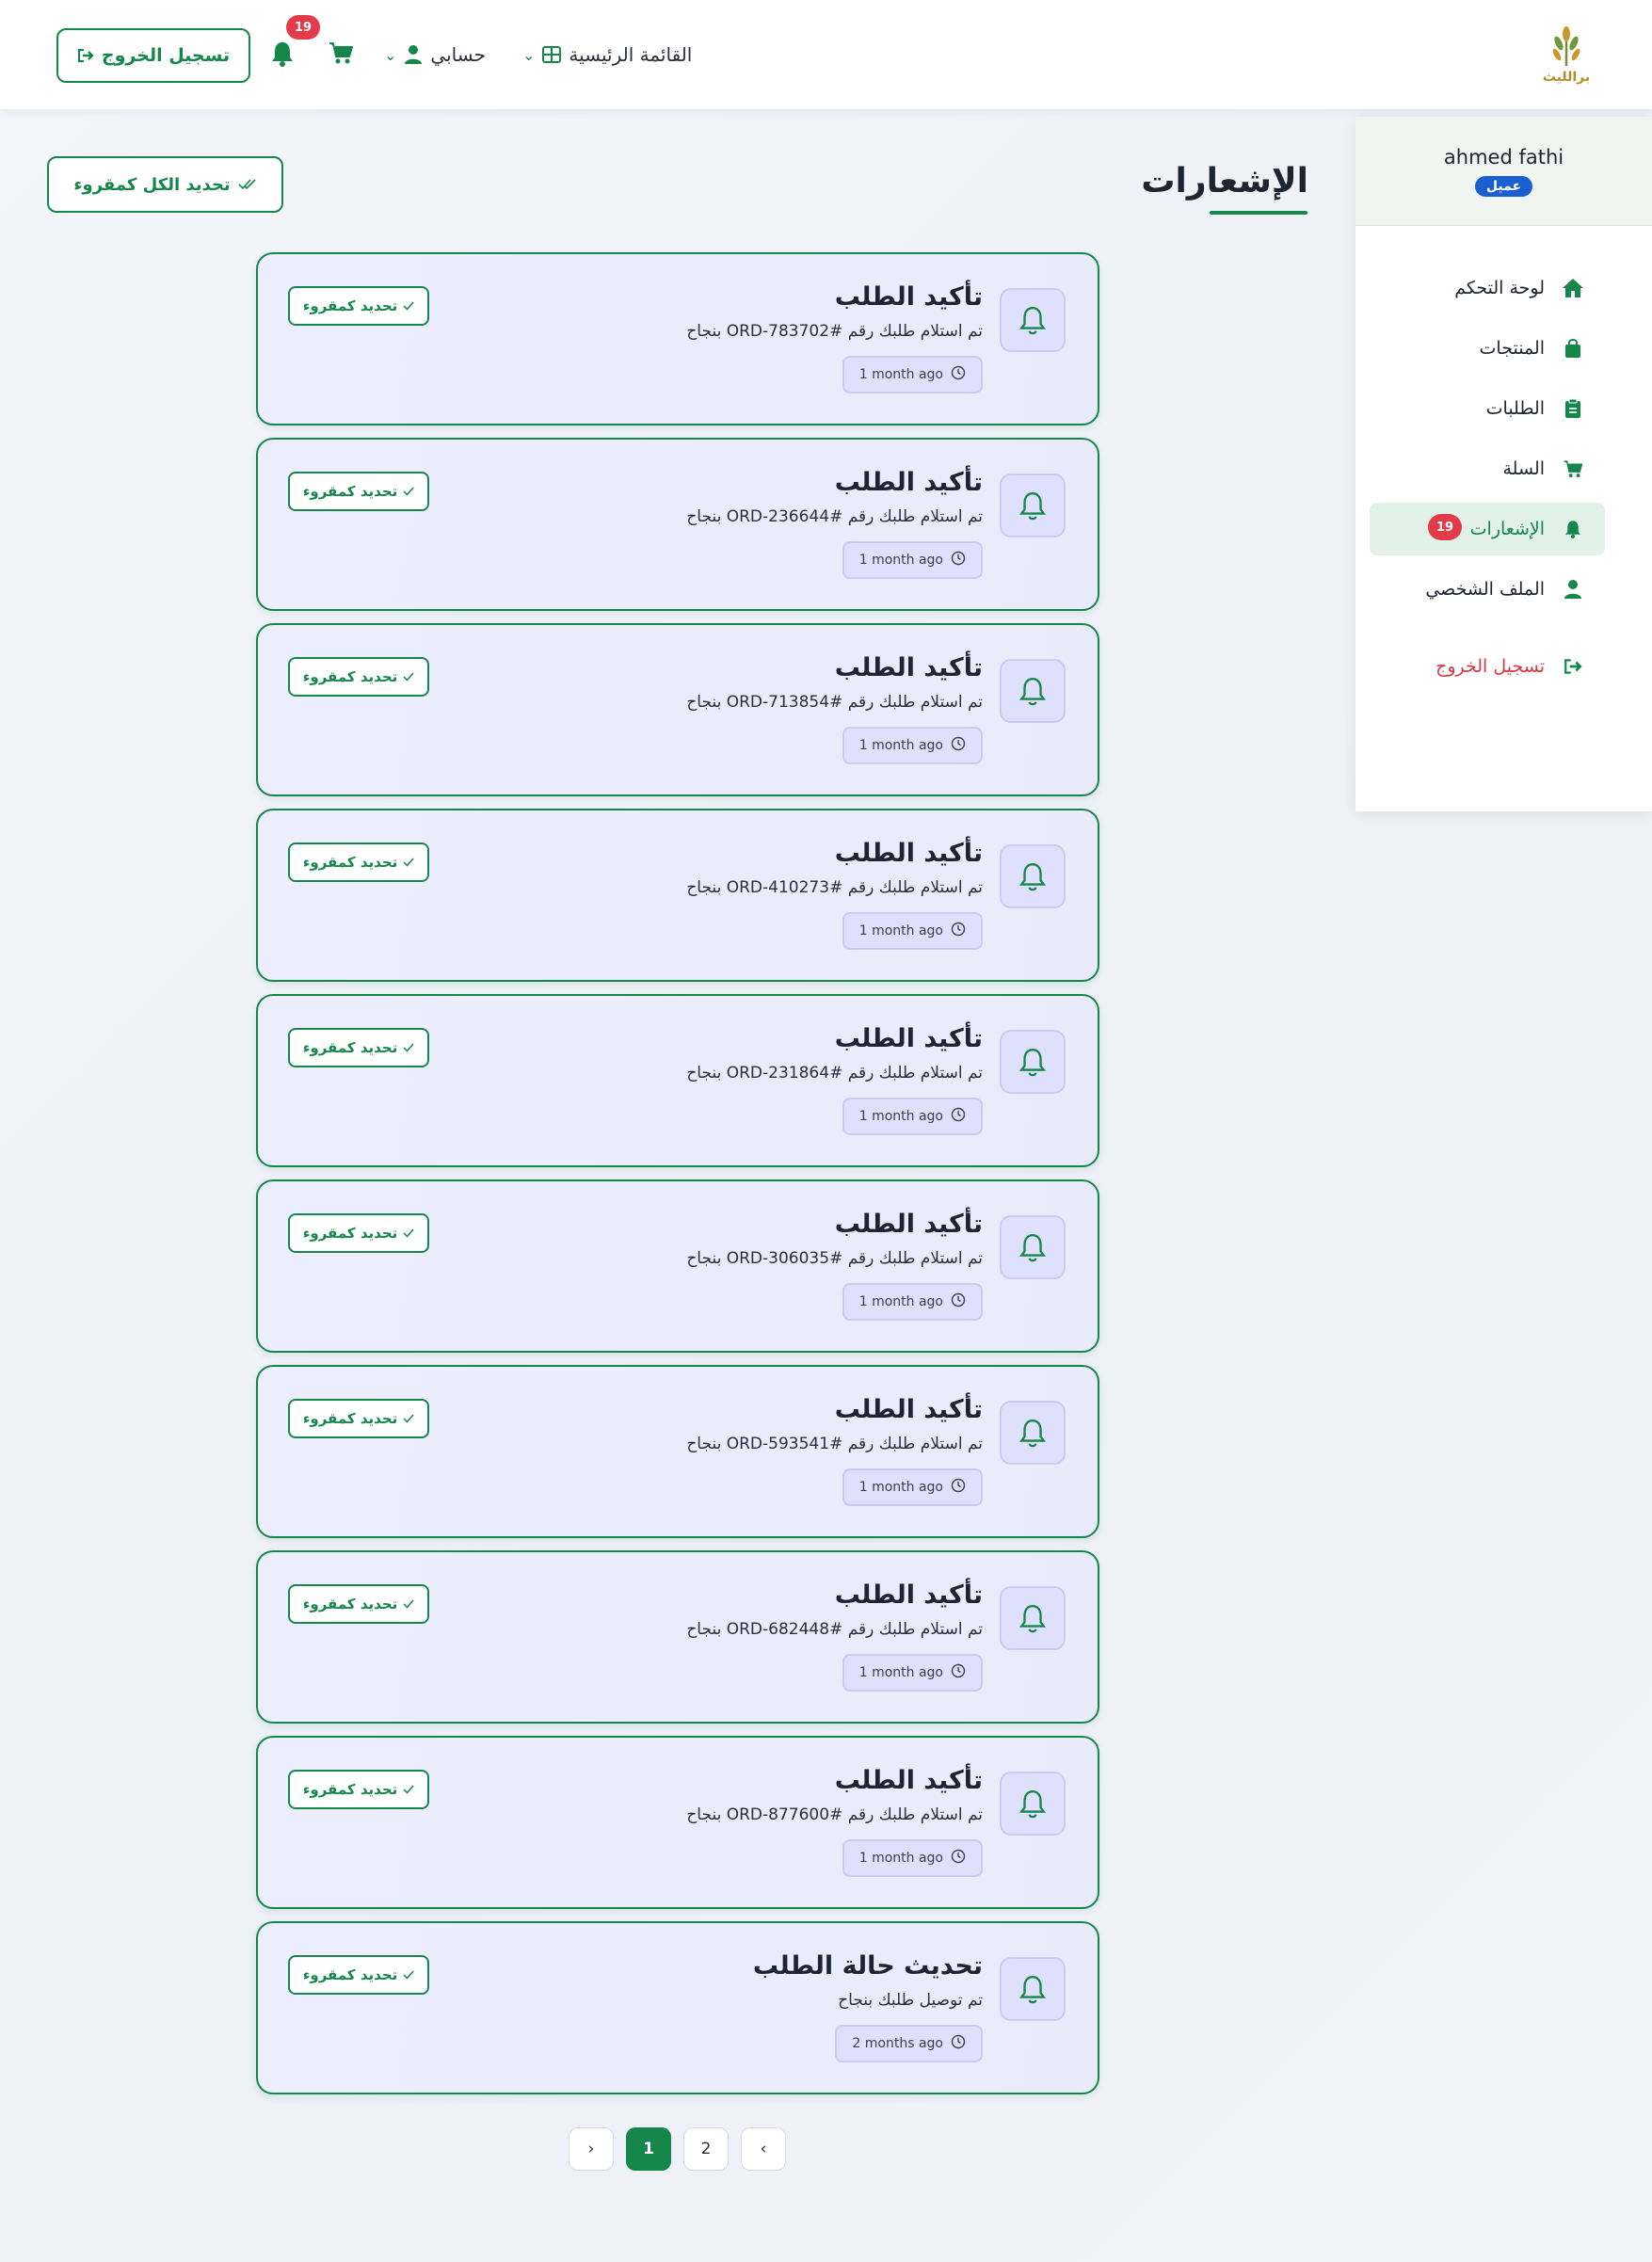  Describe the element at coordinates (458, 54) in the screenshot. I see `account-label: حسابي` at that location.